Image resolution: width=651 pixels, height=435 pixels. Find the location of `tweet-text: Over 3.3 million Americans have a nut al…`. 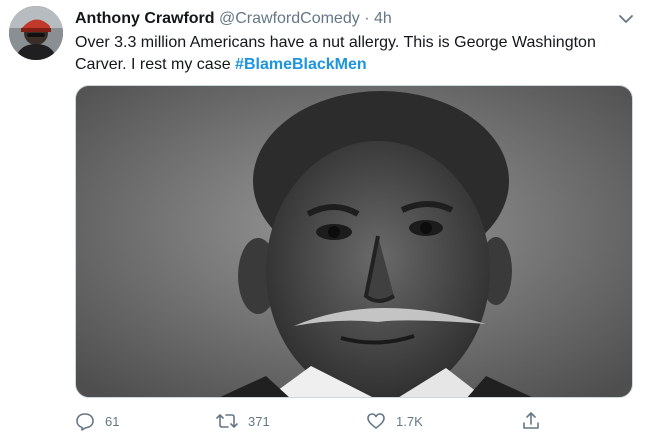

tweet-text: Over 3.3 million Americans have a nut al… is located at coordinates (357, 54).